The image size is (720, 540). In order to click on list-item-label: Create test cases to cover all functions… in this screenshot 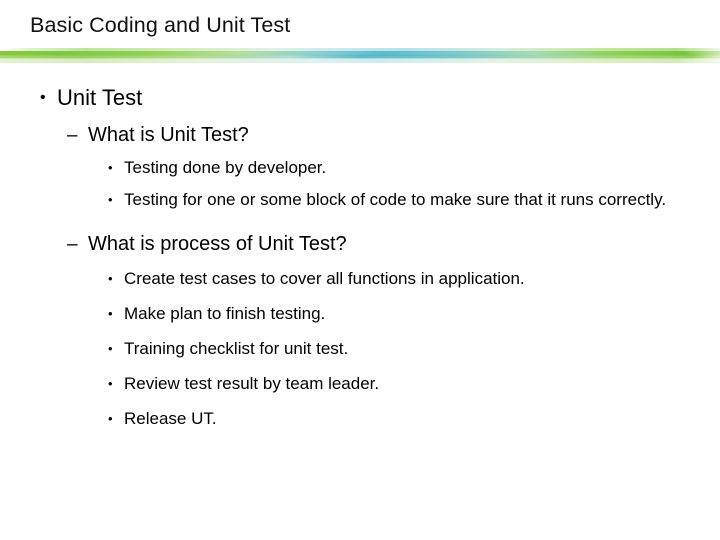, I will do `click(324, 278)`.